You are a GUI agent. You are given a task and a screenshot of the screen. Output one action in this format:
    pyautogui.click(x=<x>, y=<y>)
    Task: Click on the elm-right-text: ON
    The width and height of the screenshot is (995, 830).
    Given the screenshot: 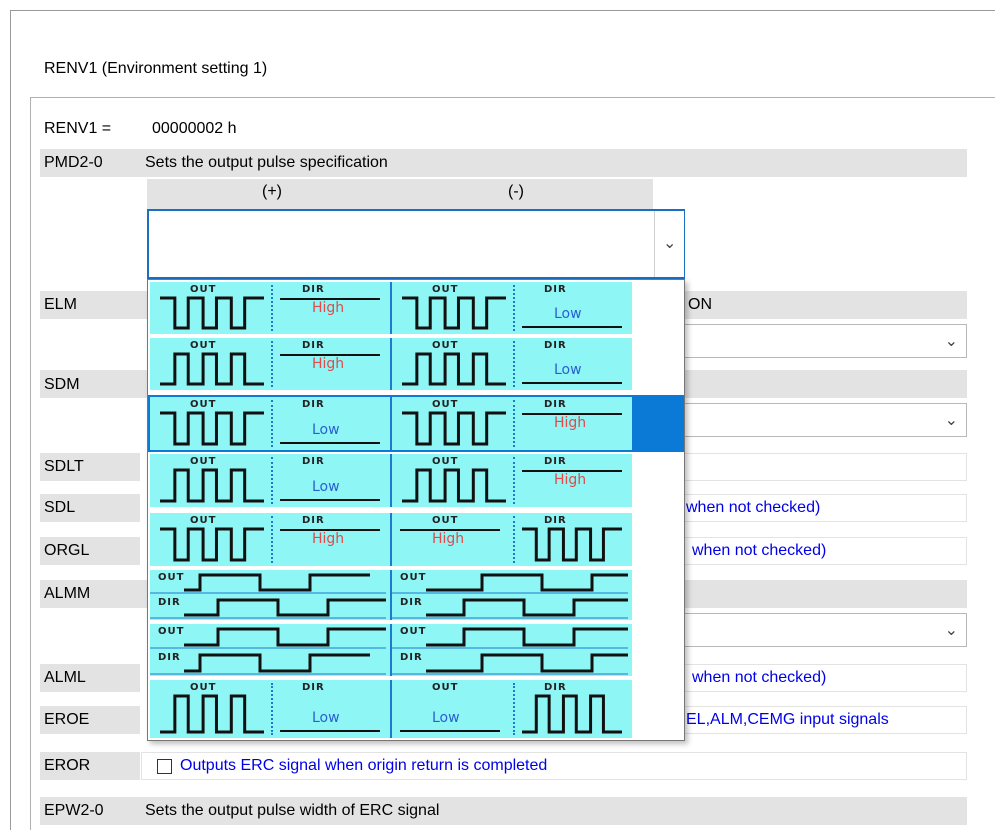 What is the action you would take?
    pyautogui.click(x=700, y=304)
    